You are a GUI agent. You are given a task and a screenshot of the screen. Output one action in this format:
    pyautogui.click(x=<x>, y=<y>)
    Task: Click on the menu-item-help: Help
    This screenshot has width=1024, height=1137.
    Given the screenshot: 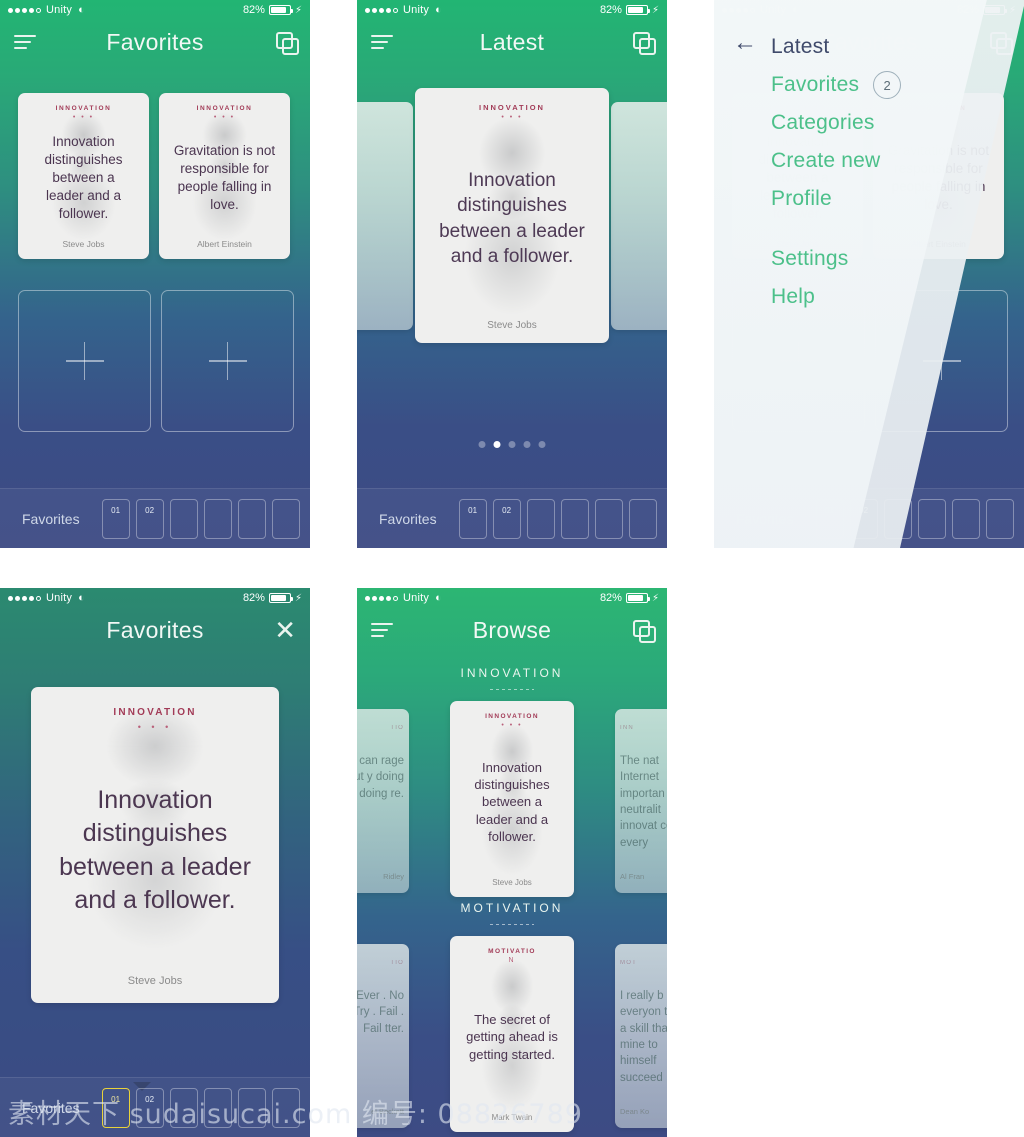 What is the action you would take?
    pyautogui.click(x=836, y=297)
    